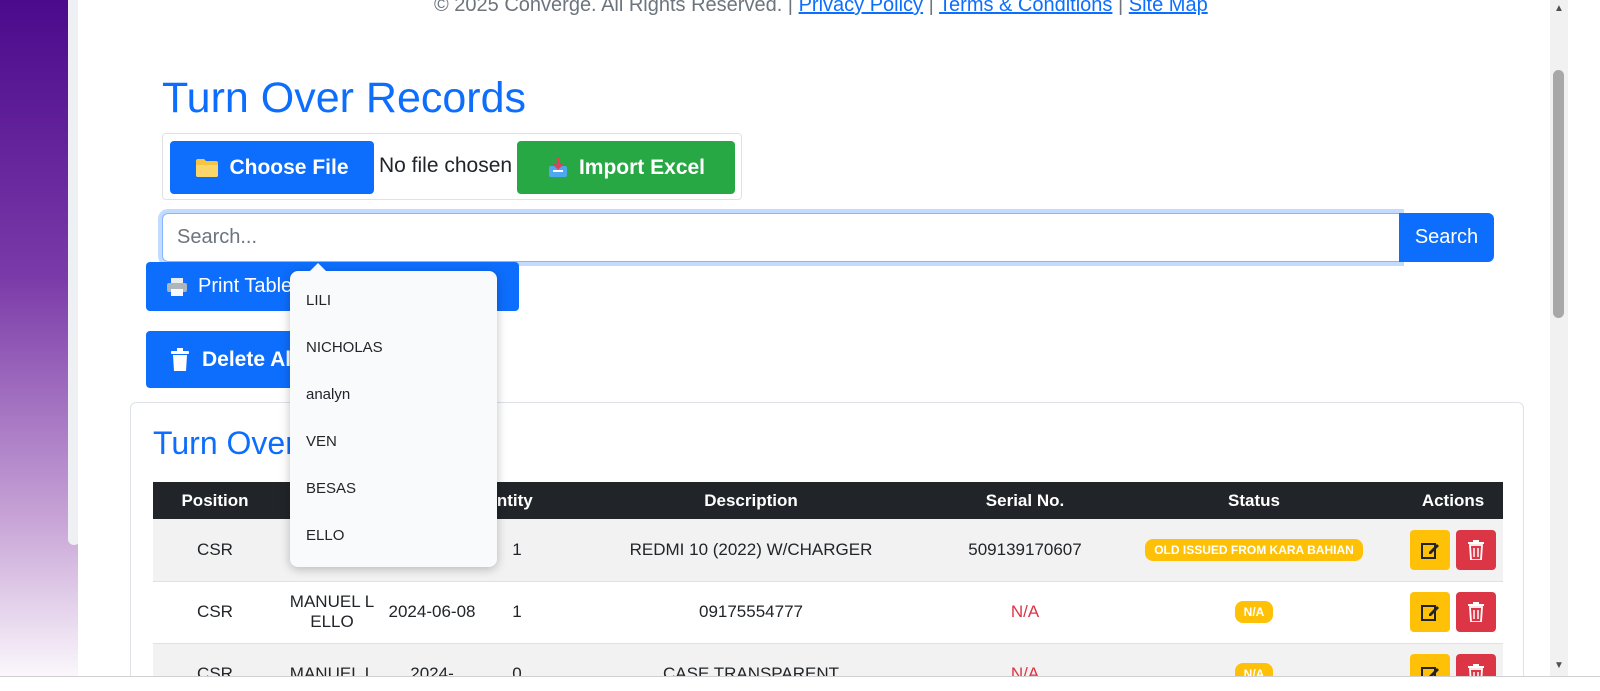  I want to click on search-button: Search, so click(1446, 237).